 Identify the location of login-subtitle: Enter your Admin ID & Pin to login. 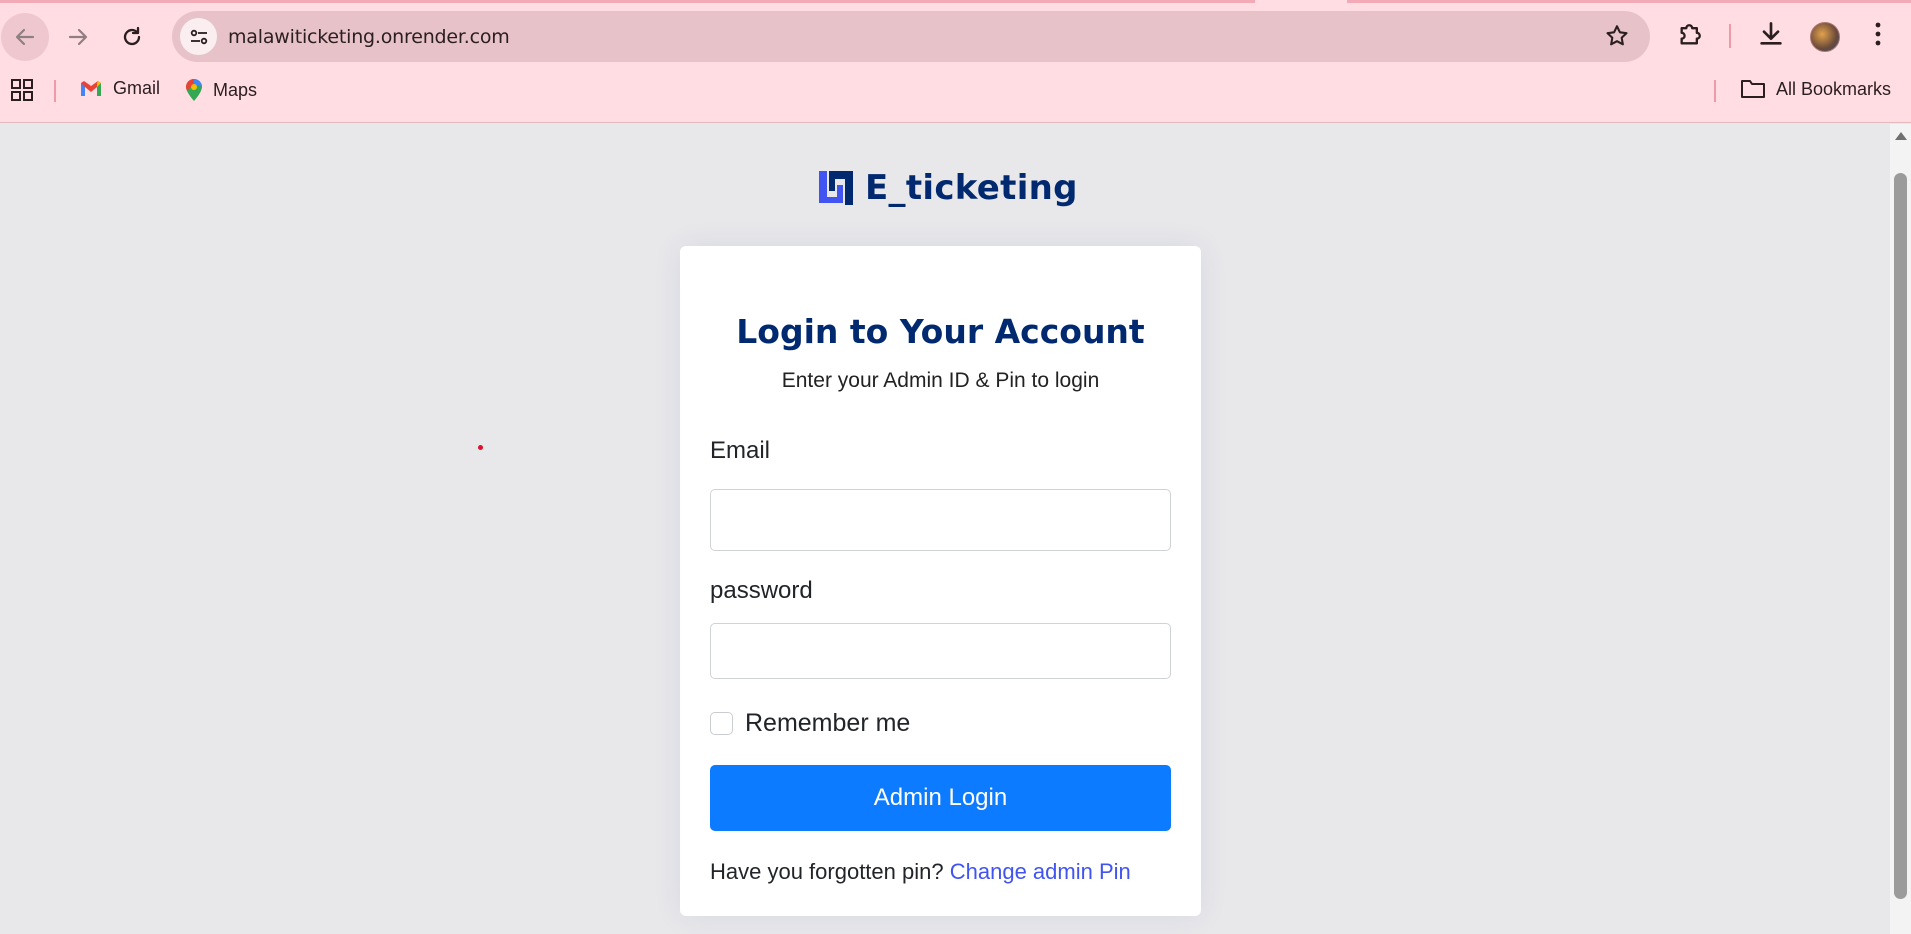
(940, 380).